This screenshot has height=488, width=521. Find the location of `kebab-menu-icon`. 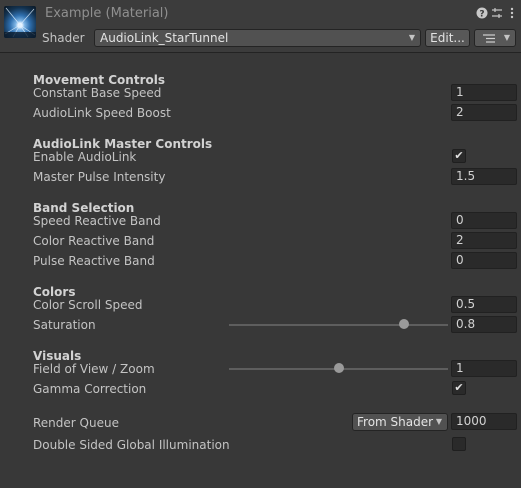

kebab-menu-icon is located at coordinates (512, 13).